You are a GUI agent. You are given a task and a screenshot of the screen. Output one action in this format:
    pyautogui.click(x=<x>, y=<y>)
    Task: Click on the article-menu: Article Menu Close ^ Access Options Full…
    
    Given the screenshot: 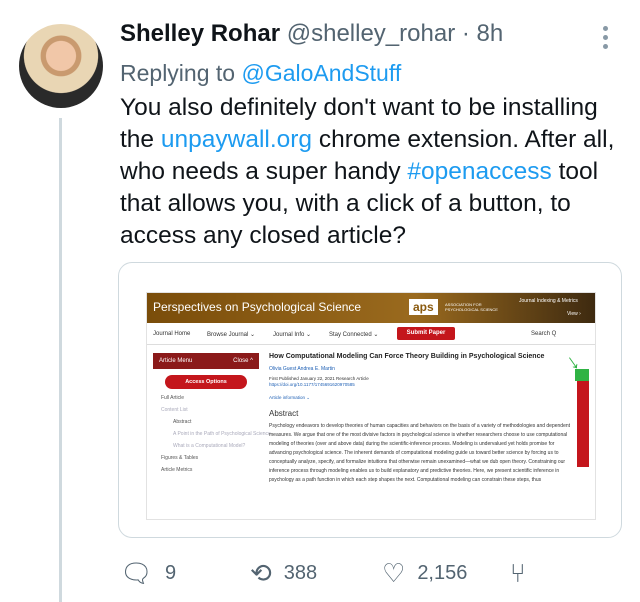 What is the action you would take?
    pyautogui.click(x=212, y=433)
    